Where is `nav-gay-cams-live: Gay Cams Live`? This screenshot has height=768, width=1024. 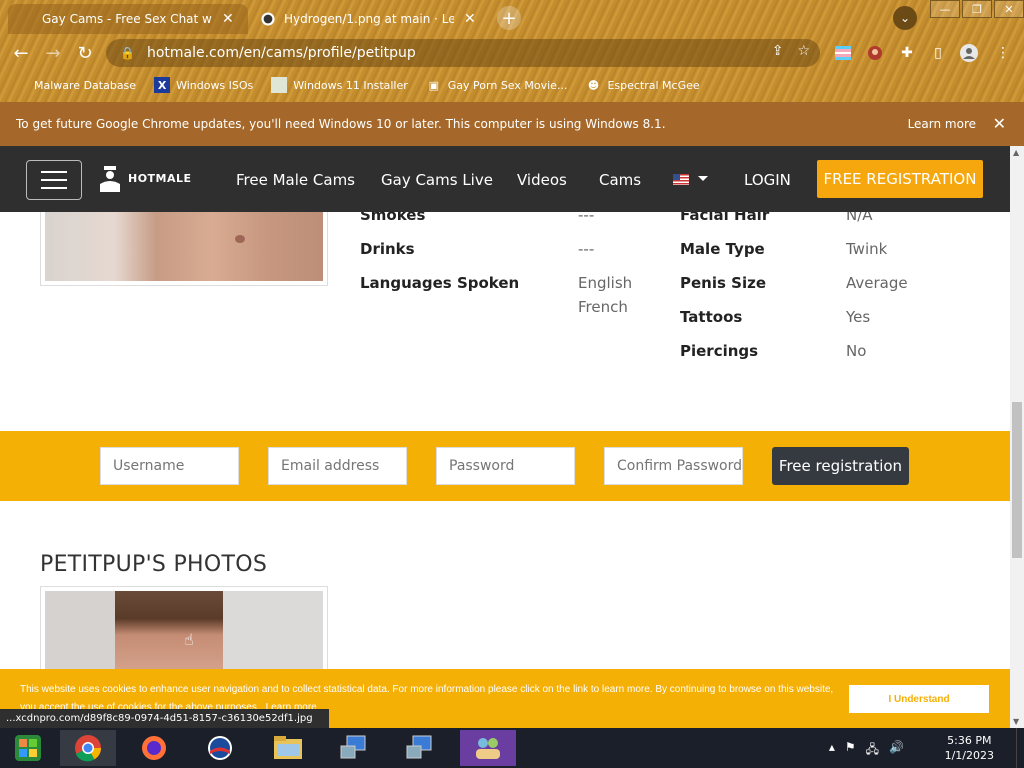
nav-gay-cams-live: Gay Cams Live is located at coordinates (437, 180).